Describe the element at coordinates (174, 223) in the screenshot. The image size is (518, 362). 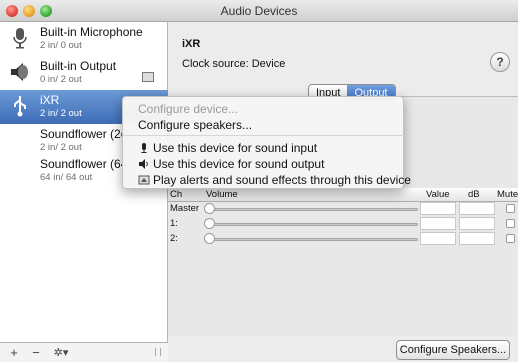
I see `channel-label: 1:` at that location.